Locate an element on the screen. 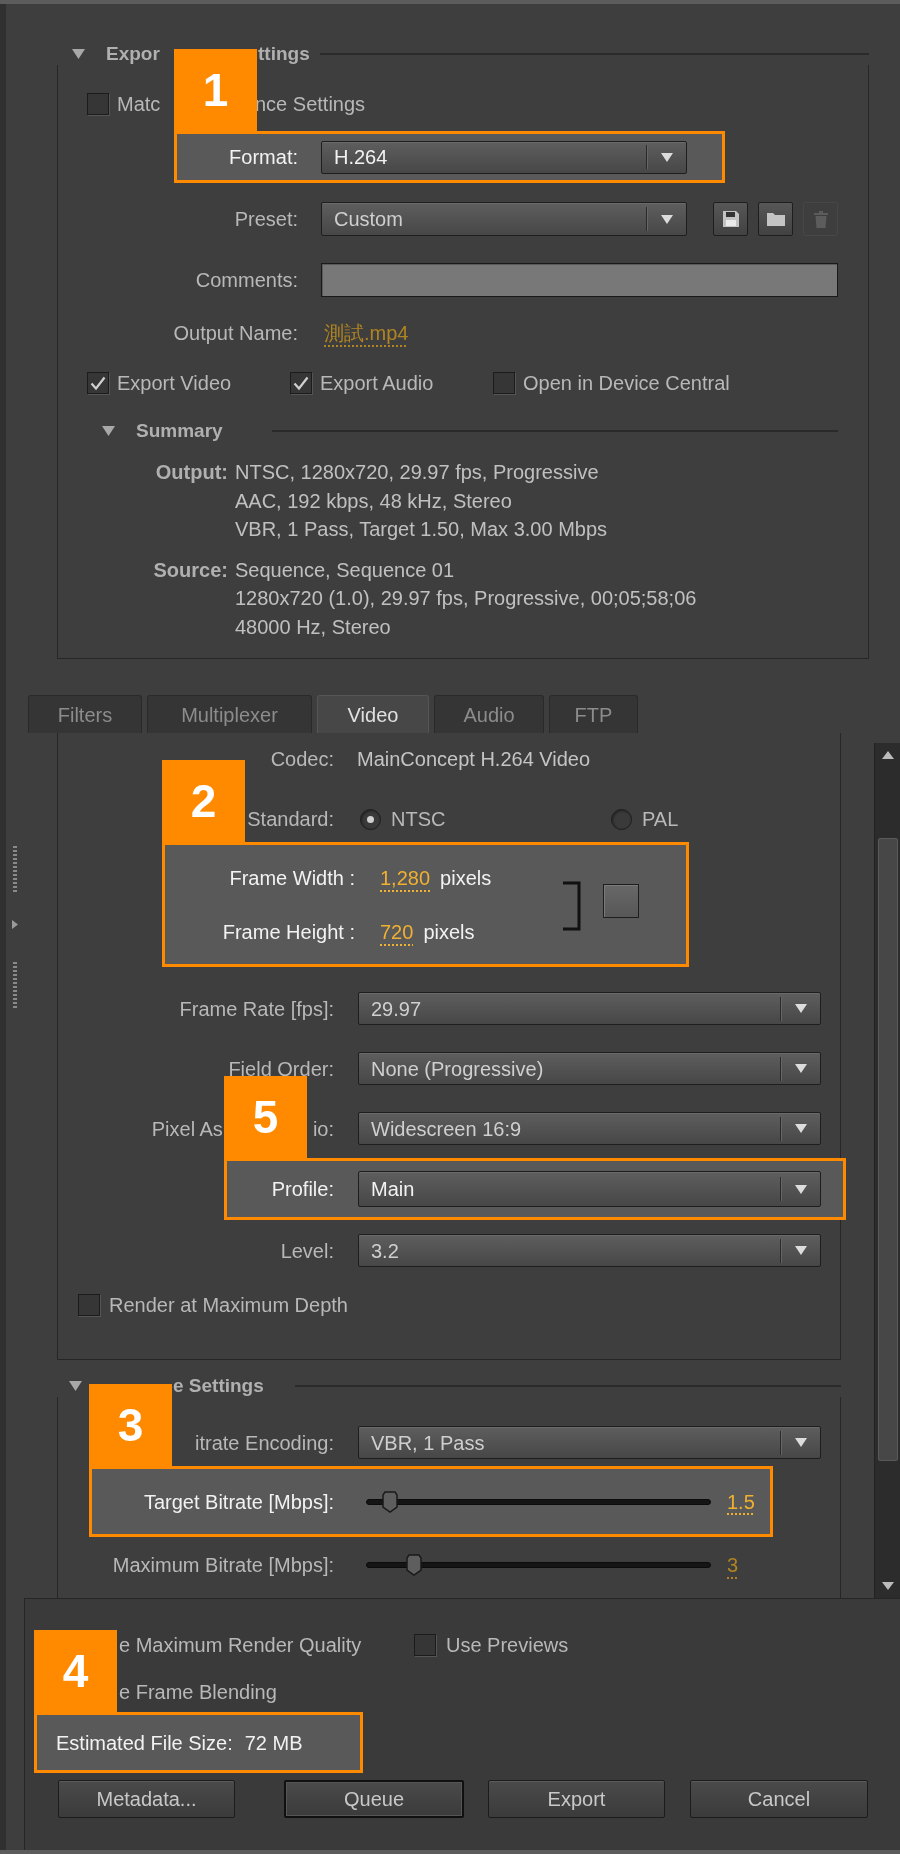  text-field is located at coordinates (579, 280).